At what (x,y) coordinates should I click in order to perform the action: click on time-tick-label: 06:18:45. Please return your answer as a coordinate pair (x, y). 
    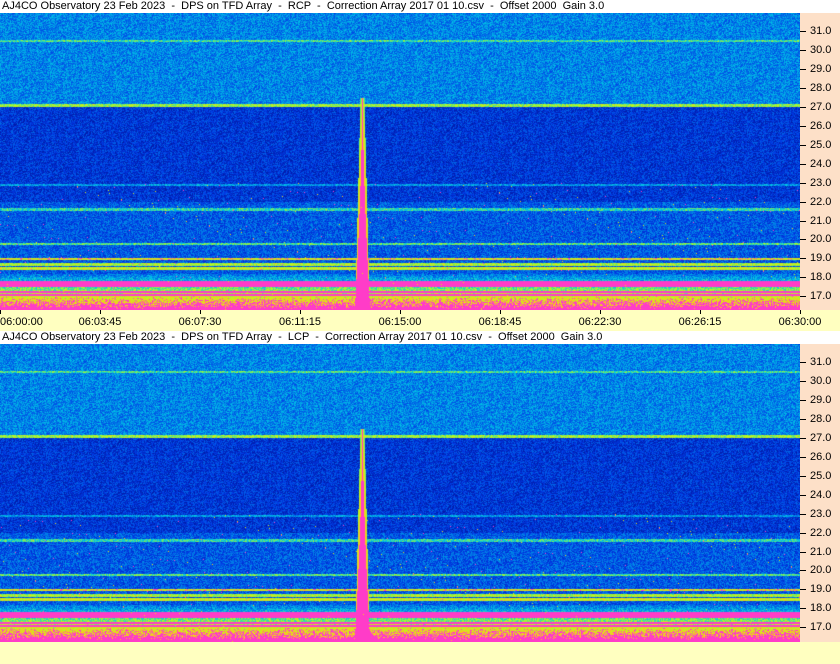
    Looking at the image, I should click on (500, 322).